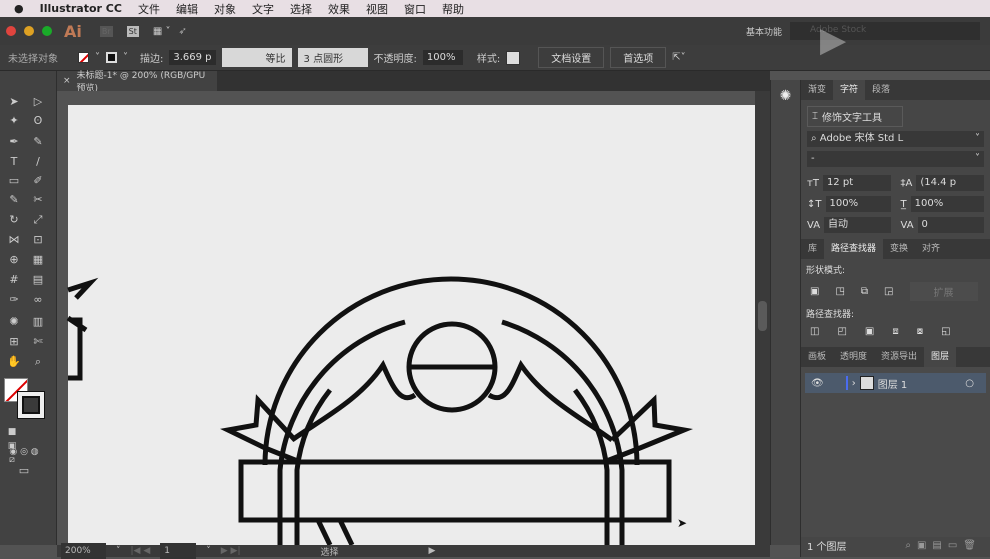 The height and width of the screenshot is (559, 990). Describe the element at coordinates (377, 9) in the screenshot. I see `menu-view: 视图` at that location.